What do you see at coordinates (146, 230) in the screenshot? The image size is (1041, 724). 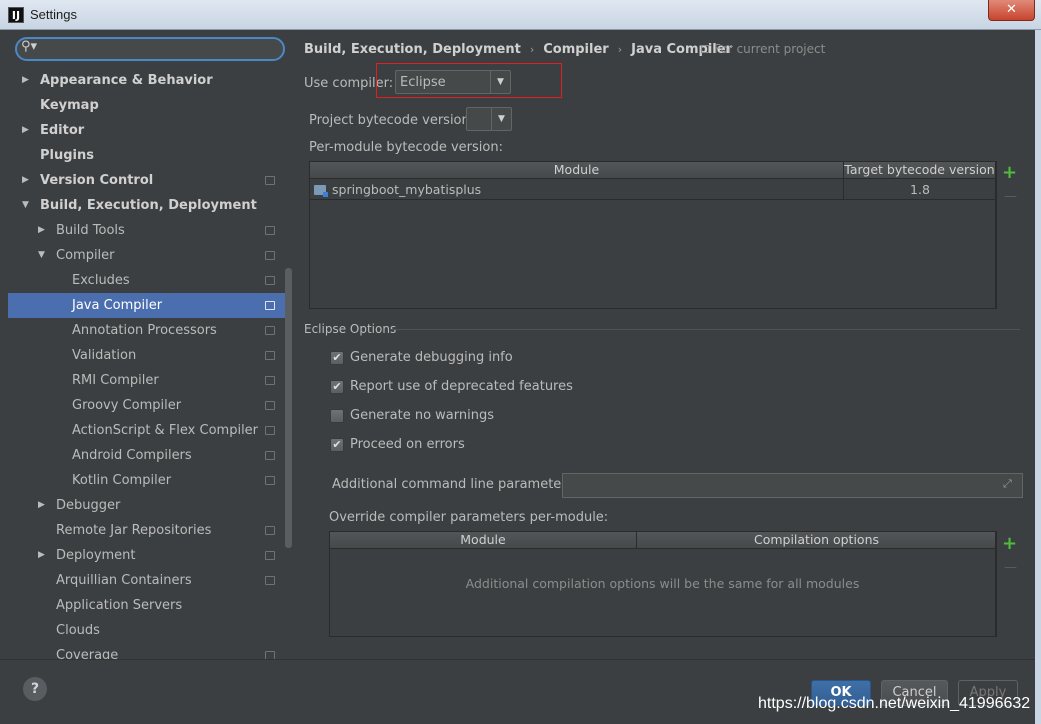 I see `sidebar-item-build-tools: ▶ Build Tools` at bounding box center [146, 230].